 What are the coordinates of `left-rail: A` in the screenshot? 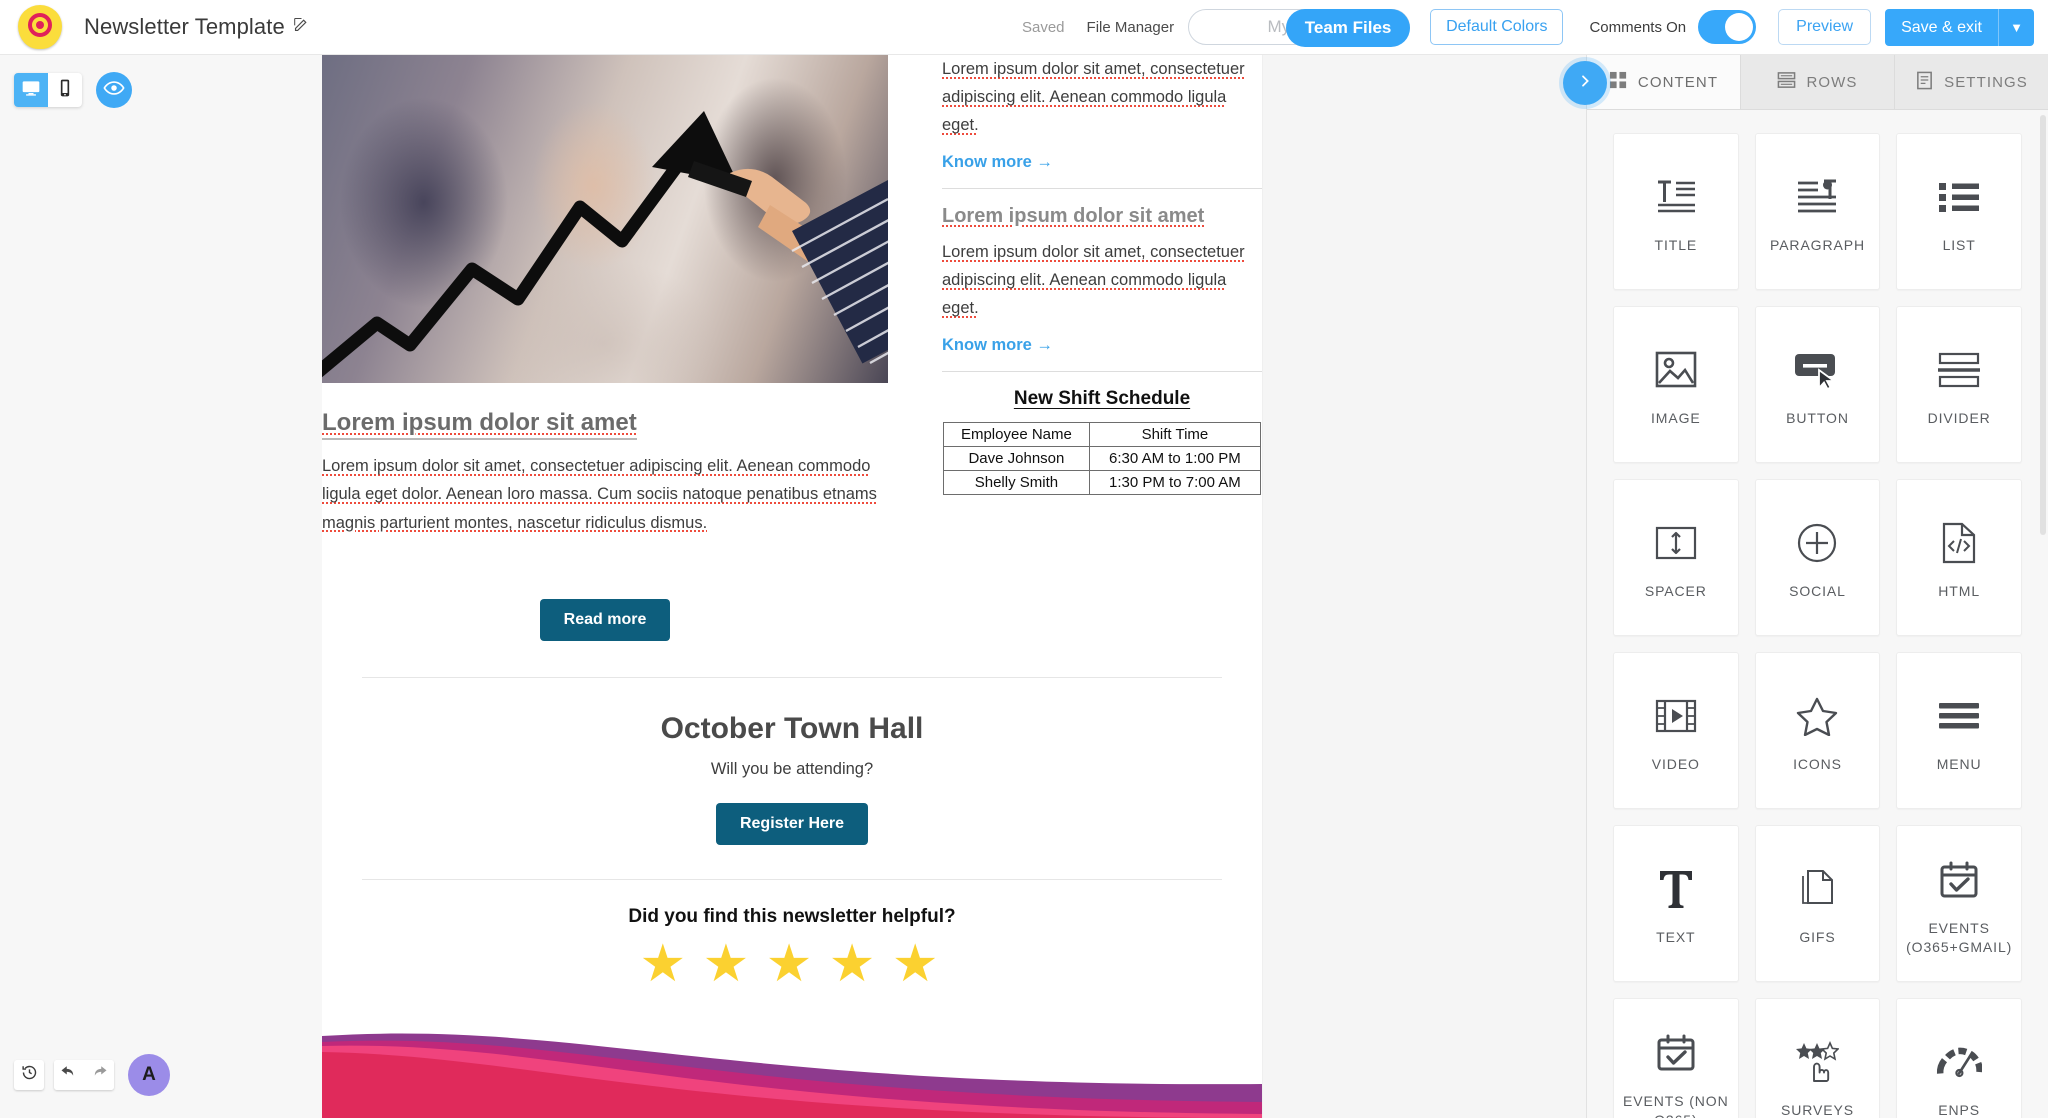 It's located at (161, 586).